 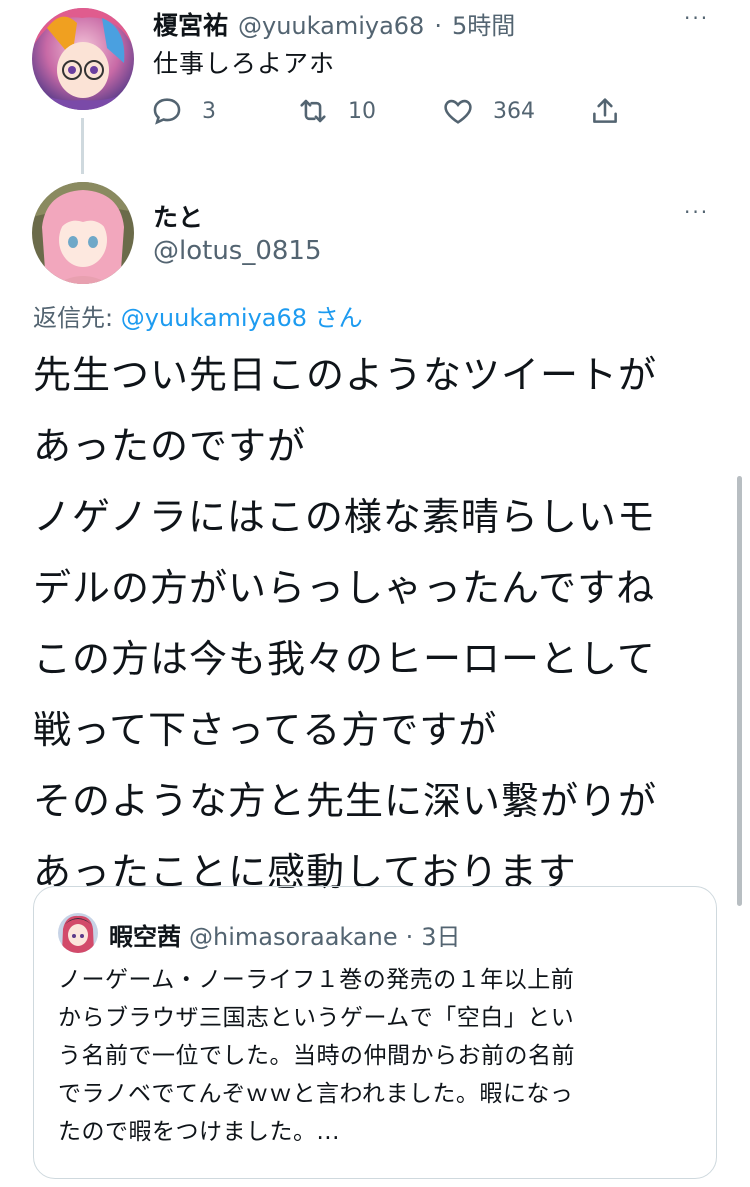 I want to click on scrollbar-thumb, so click(x=739, y=691).